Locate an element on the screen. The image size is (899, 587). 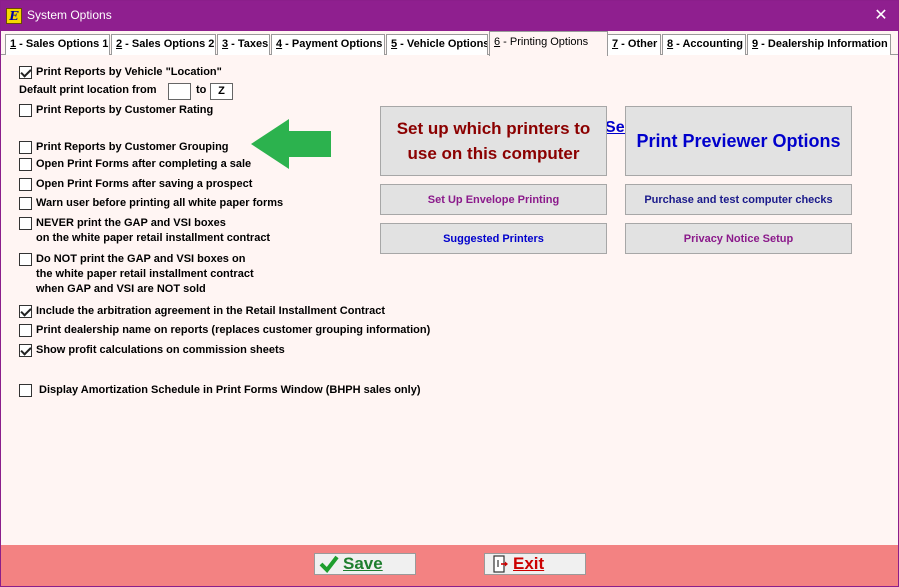
open-forms-after-prospect-checkbox: Open Print Forms after saving a prospect is located at coordinates (135, 184).